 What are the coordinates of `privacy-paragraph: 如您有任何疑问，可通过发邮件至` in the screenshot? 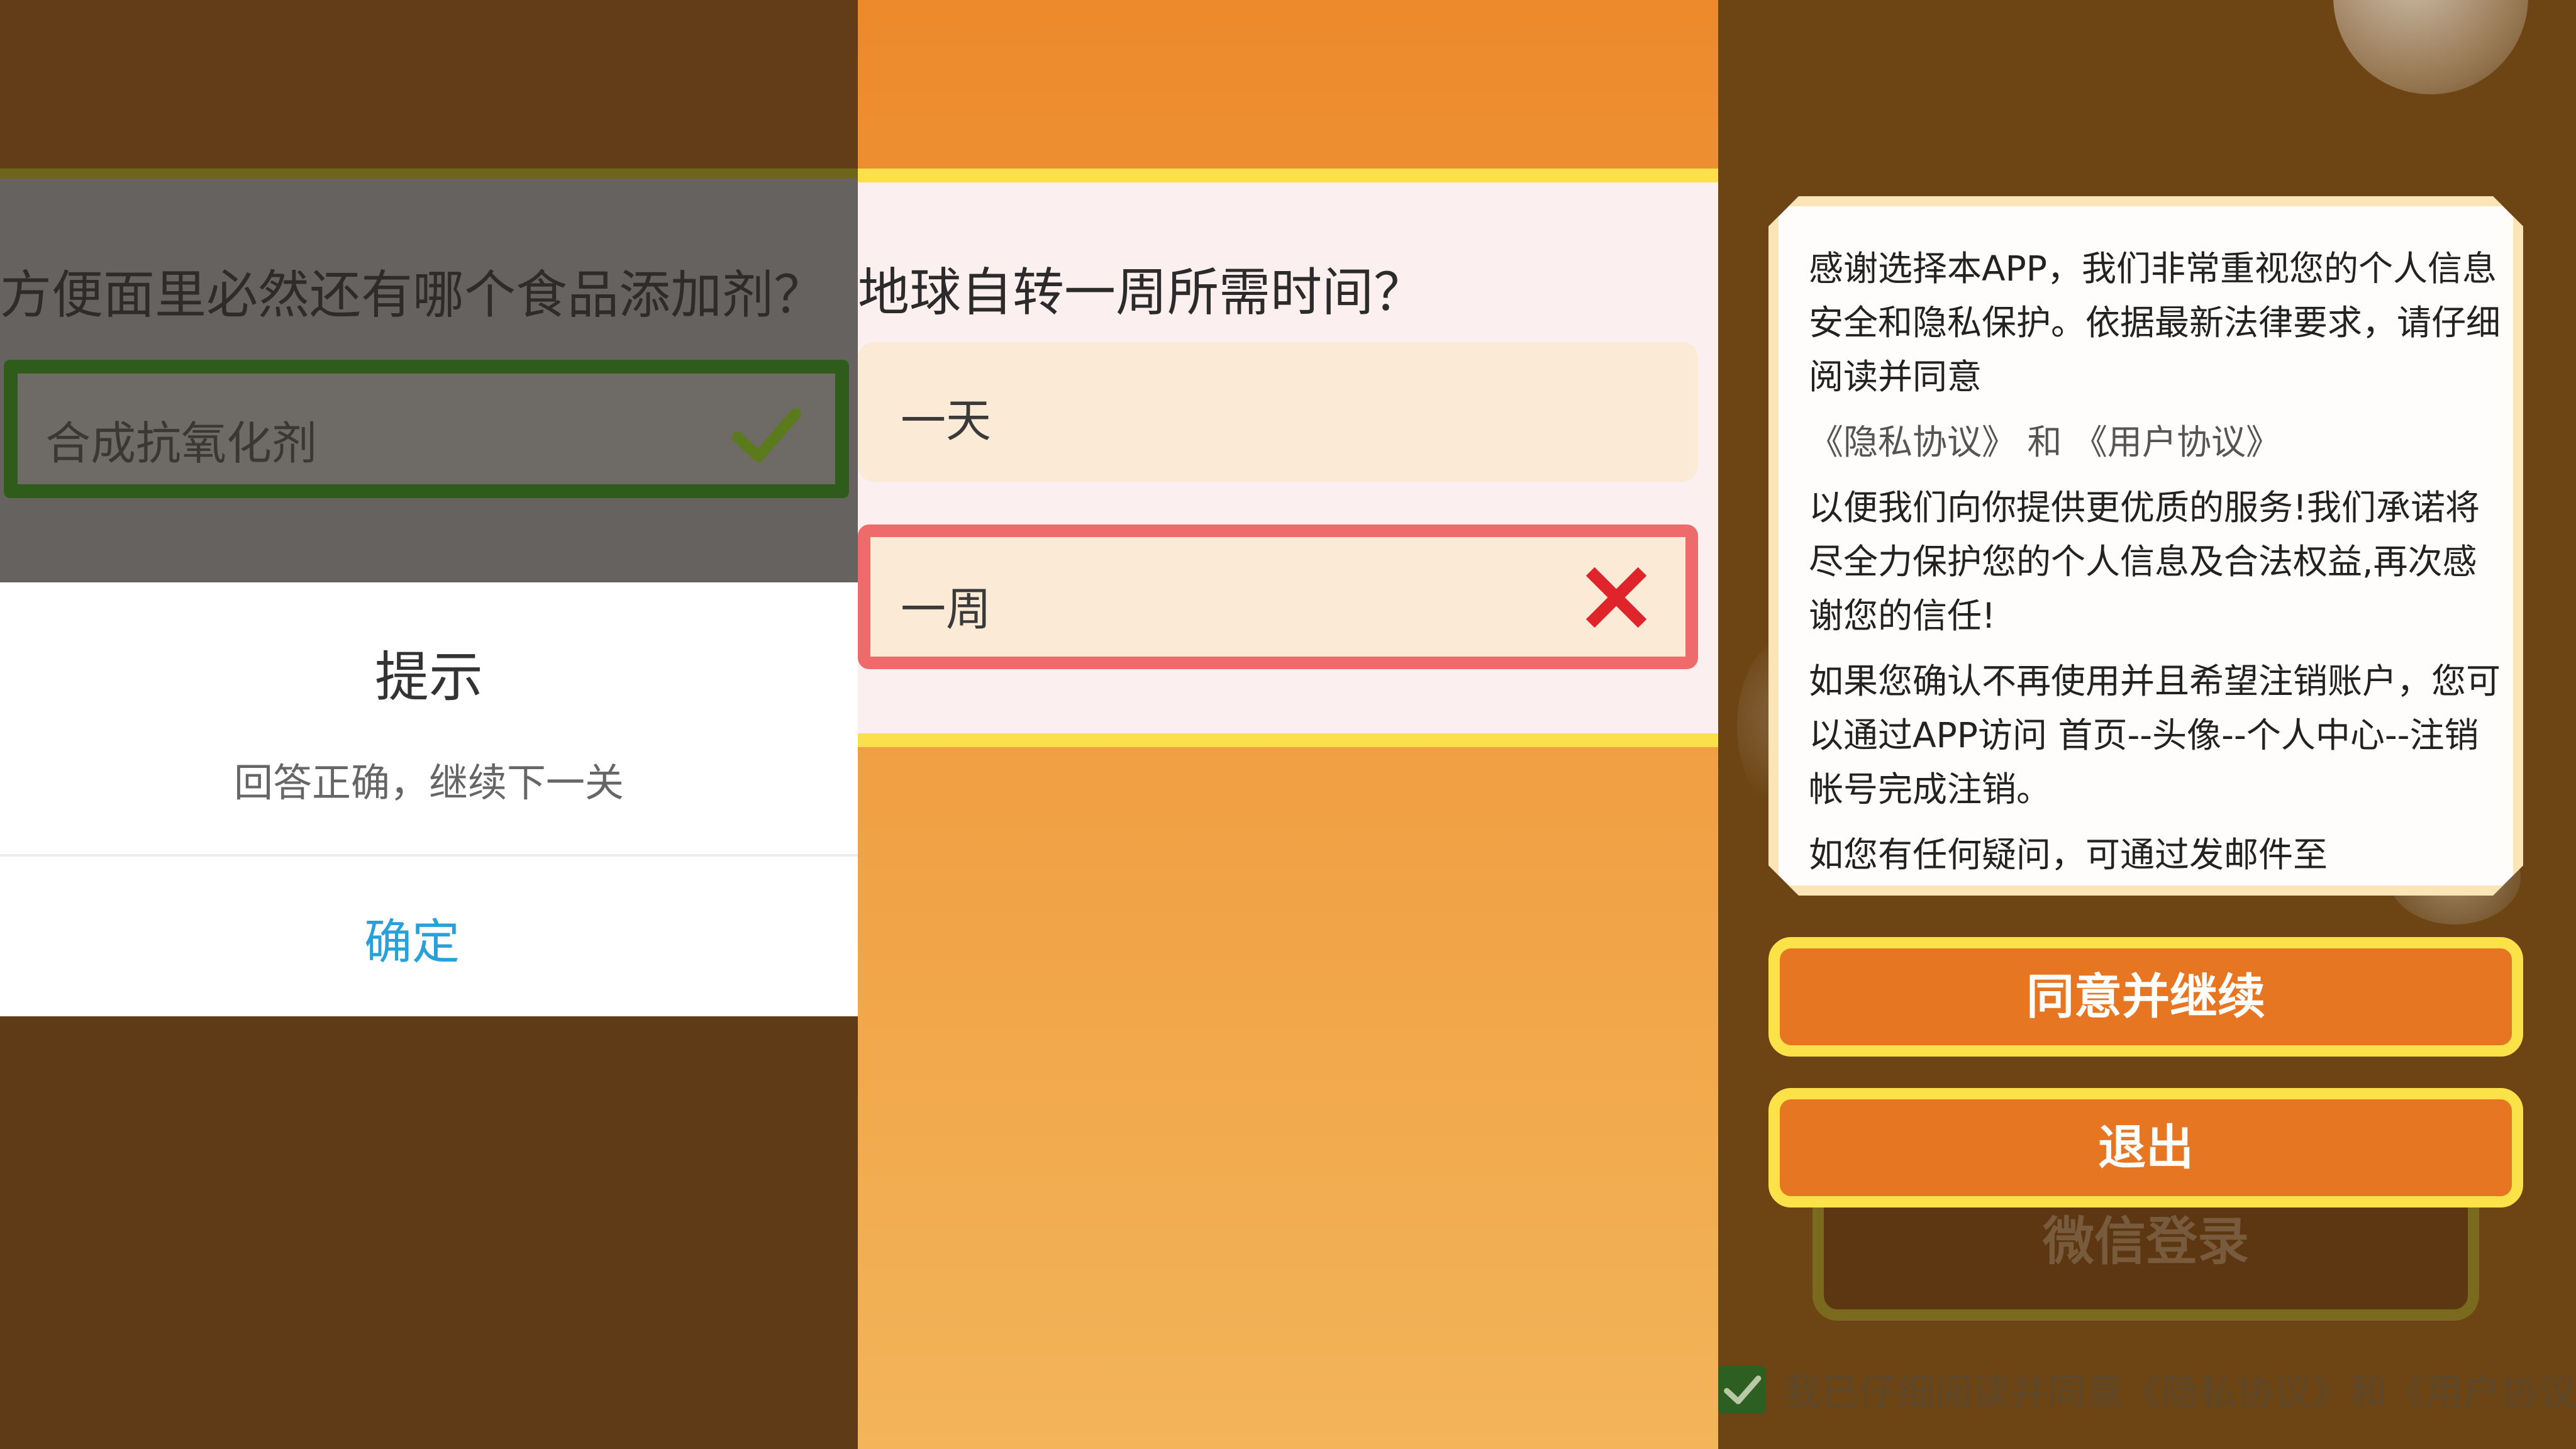 It's located at (2068, 852).